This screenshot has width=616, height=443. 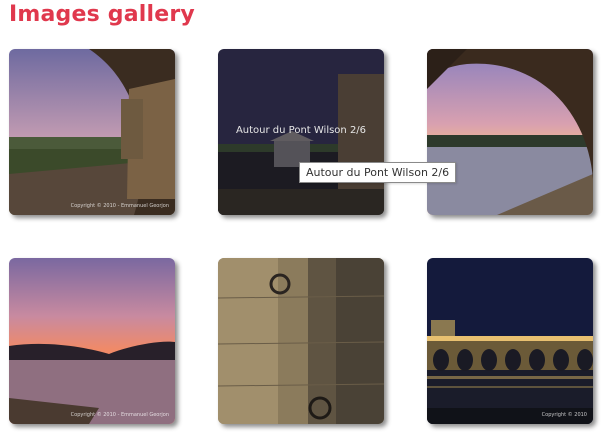 I want to click on gallery-thumbnail-6: Copyright © 2010, so click(x=510, y=341).